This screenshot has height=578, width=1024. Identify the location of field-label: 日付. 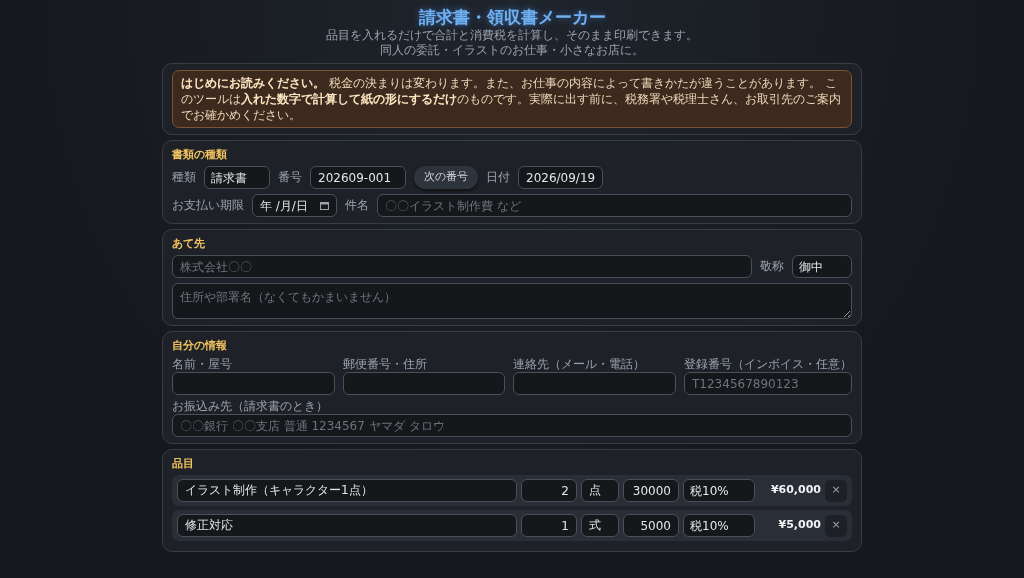
(498, 177).